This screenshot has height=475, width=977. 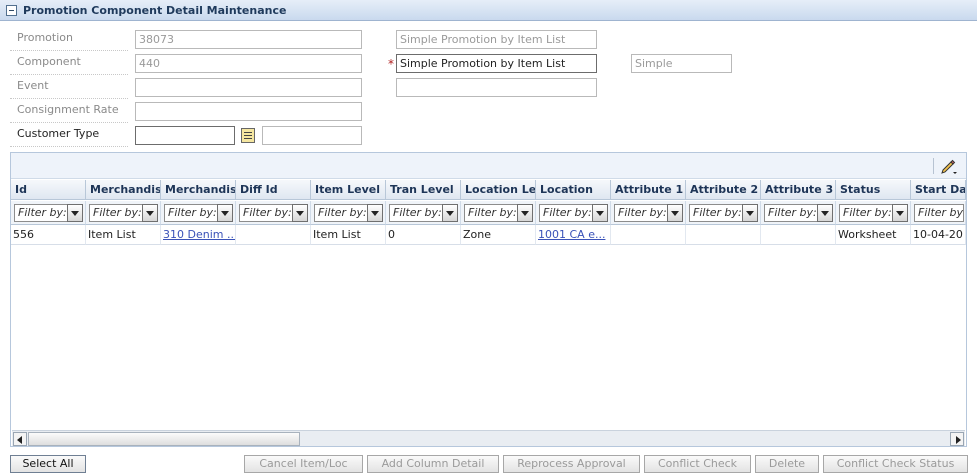 I want to click on toolbar-separator, so click(x=933, y=166).